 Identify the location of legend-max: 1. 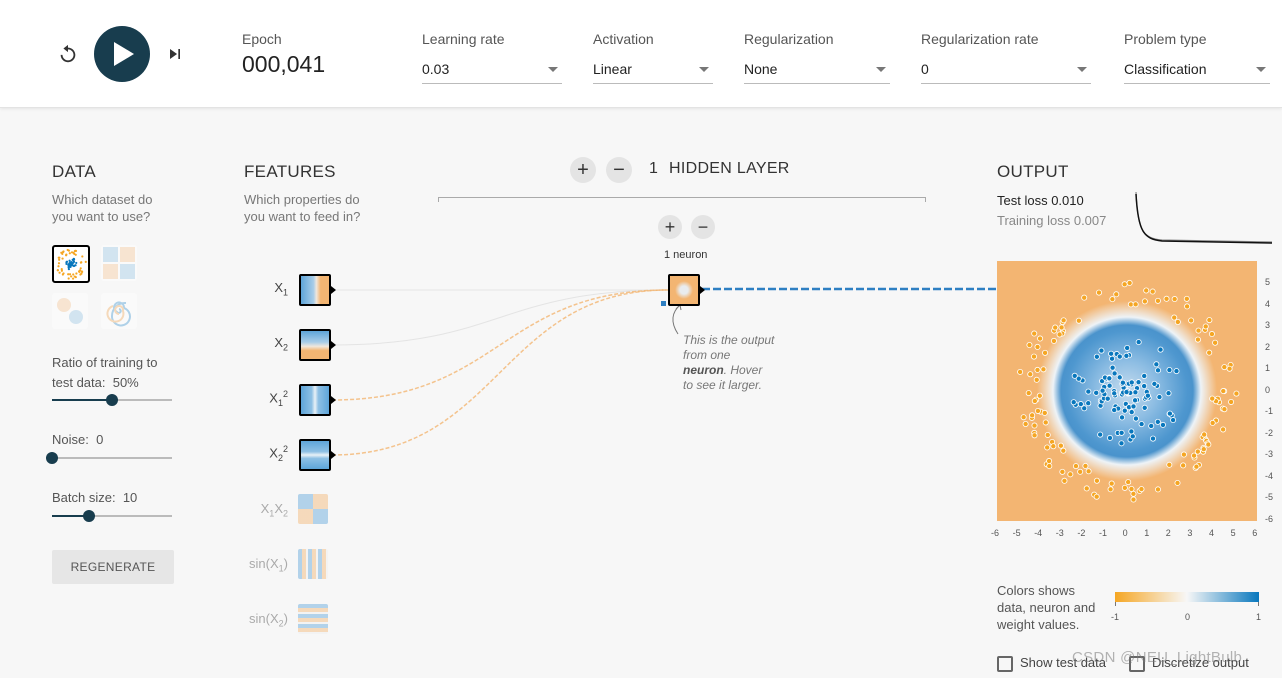
(1259, 617).